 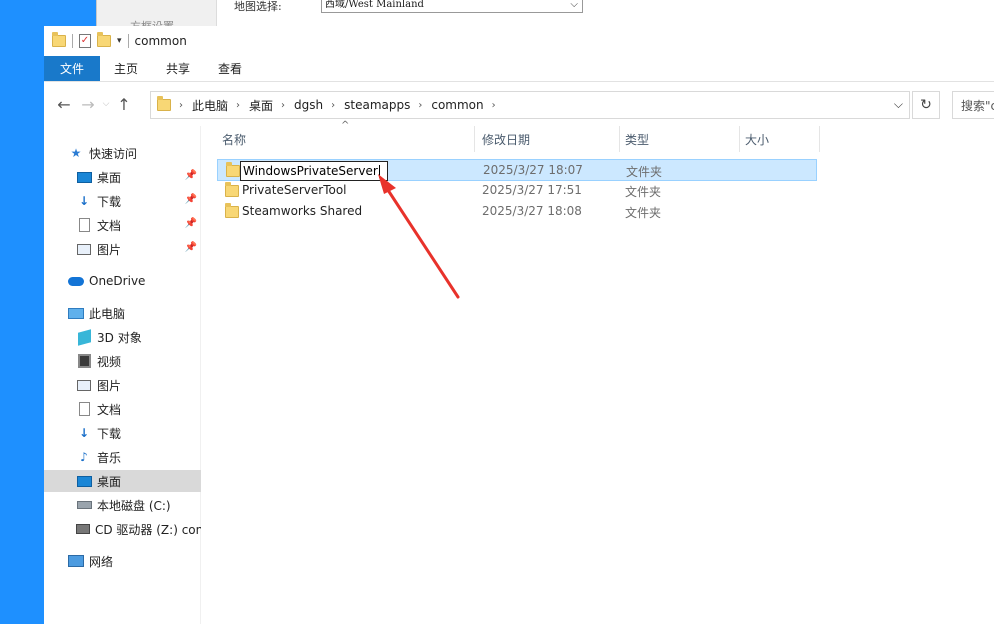 What do you see at coordinates (780, 139) in the screenshot?
I see `column-header-size: 大小` at bounding box center [780, 139].